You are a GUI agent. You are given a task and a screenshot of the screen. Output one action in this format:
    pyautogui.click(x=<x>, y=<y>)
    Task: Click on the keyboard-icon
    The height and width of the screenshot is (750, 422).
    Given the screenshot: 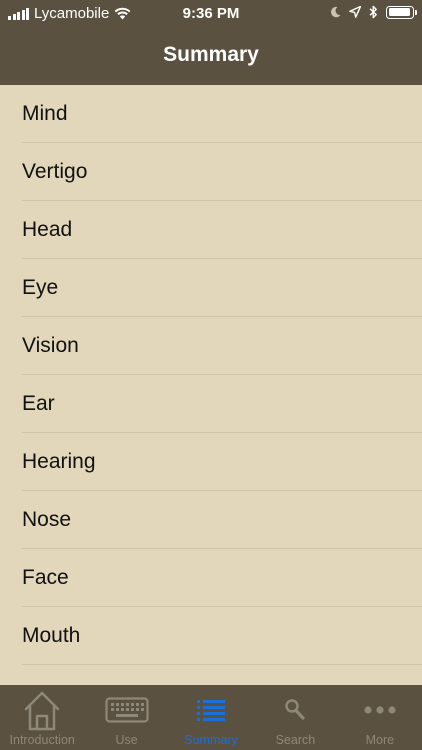 What is the action you would take?
    pyautogui.click(x=127, y=710)
    